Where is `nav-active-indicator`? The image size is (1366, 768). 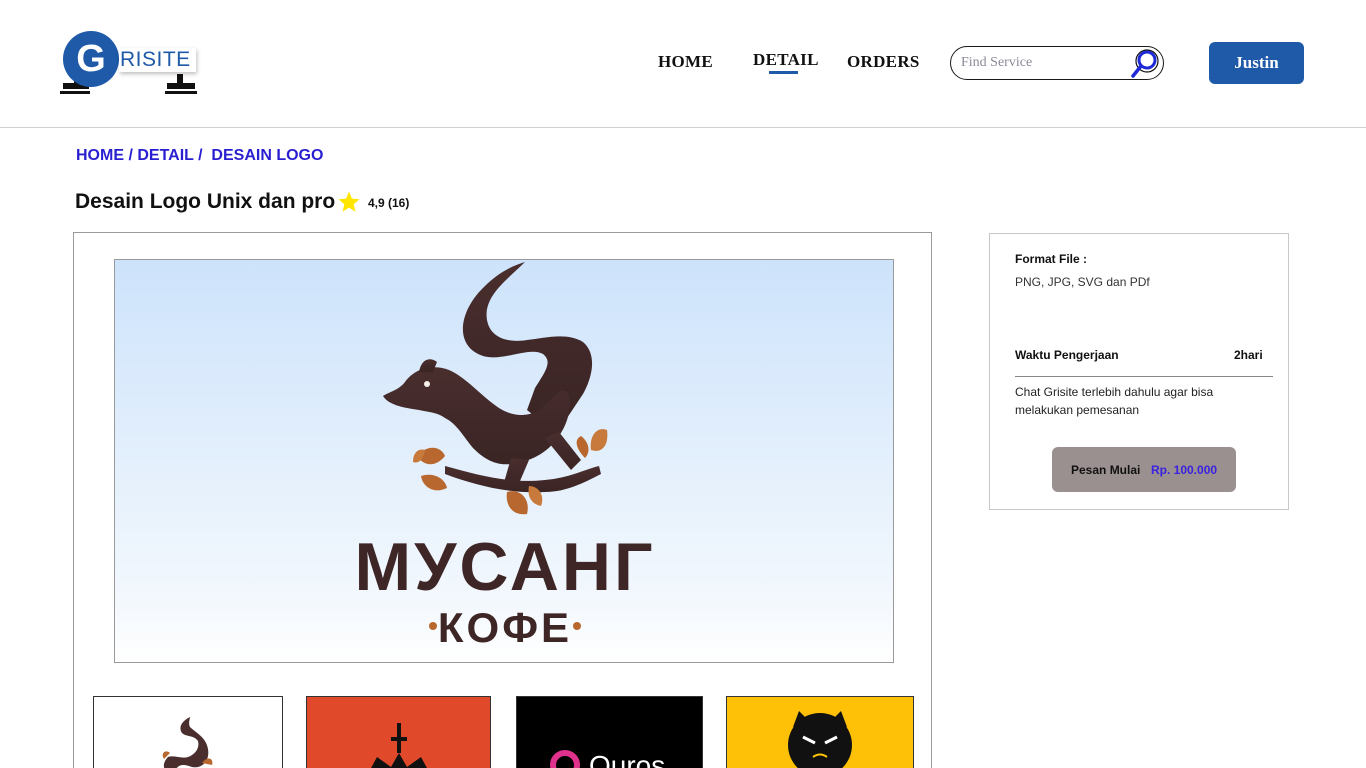
nav-active-indicator is located at coordinates (783, 72).